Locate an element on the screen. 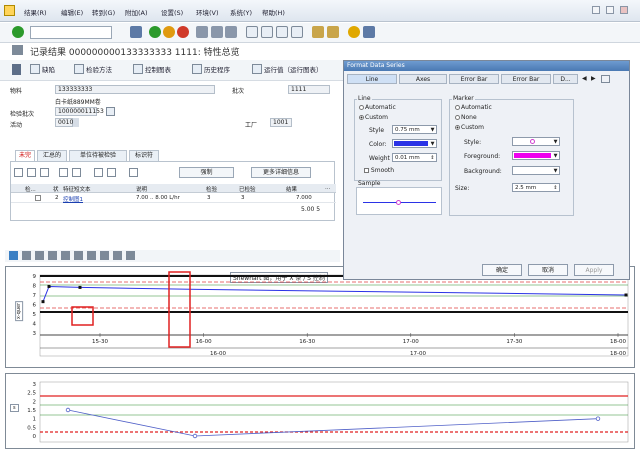 The width and height of the screenshot is (640, 453). marker-automatic-radio: Automatic is located at coordinates (473, 107).